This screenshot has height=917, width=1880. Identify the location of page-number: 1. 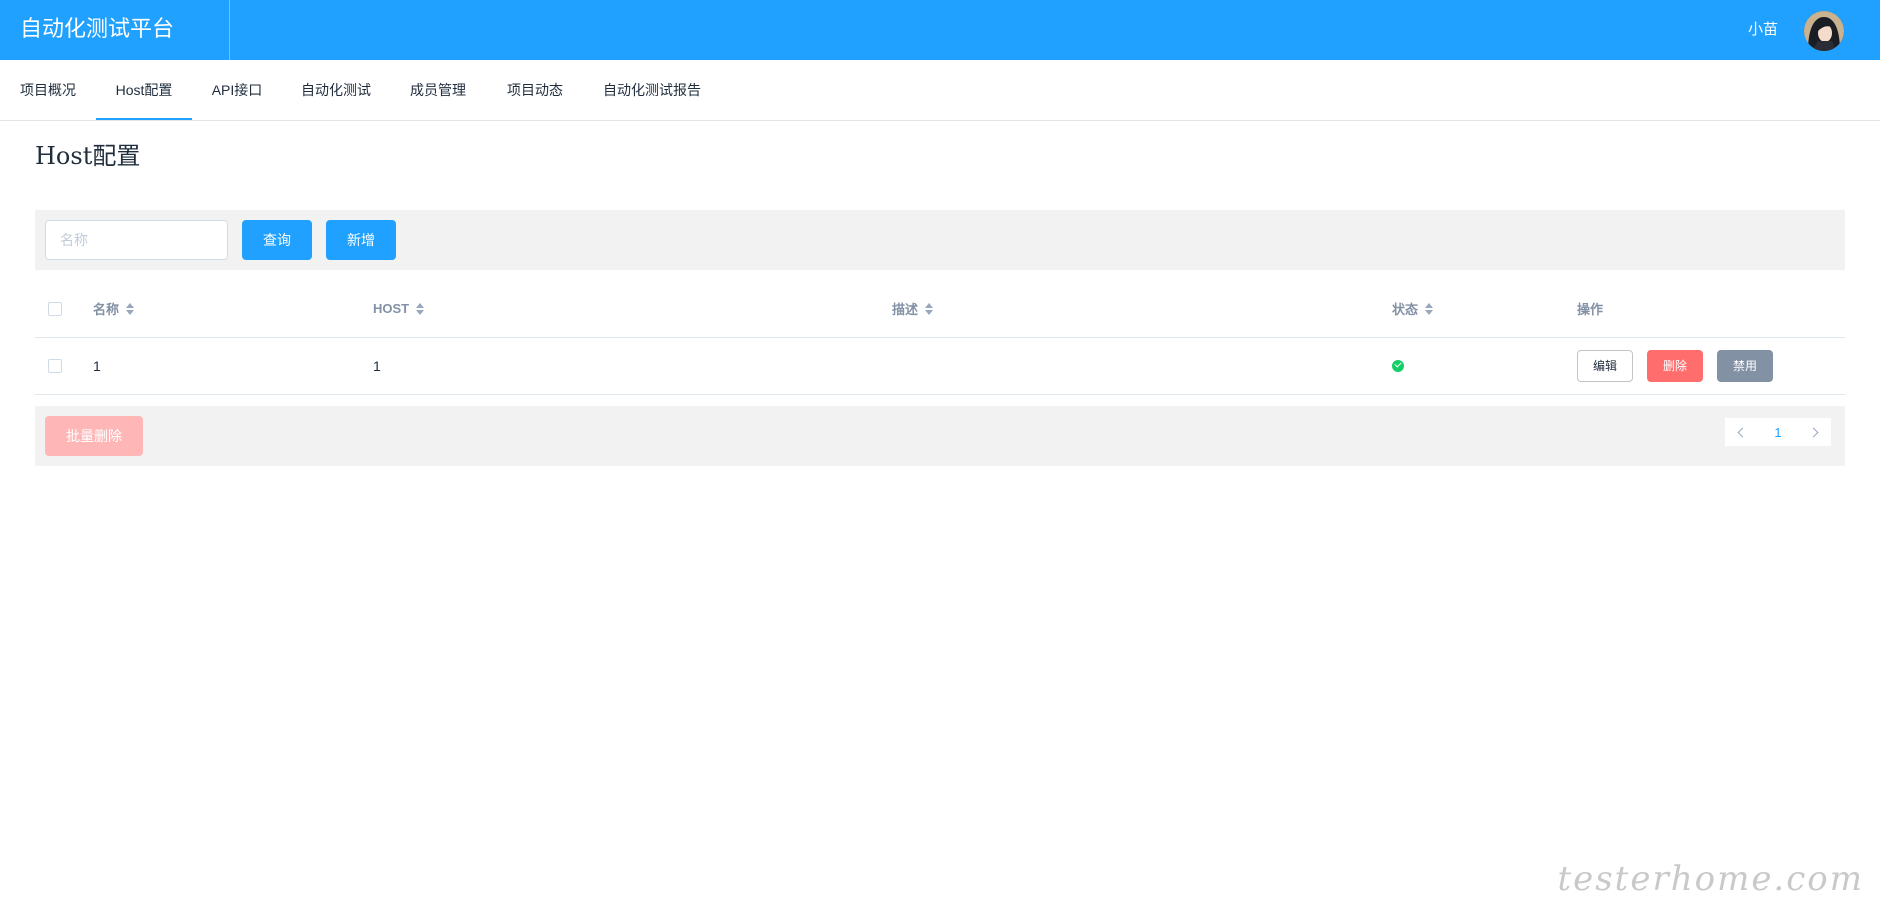
(1778, 432).